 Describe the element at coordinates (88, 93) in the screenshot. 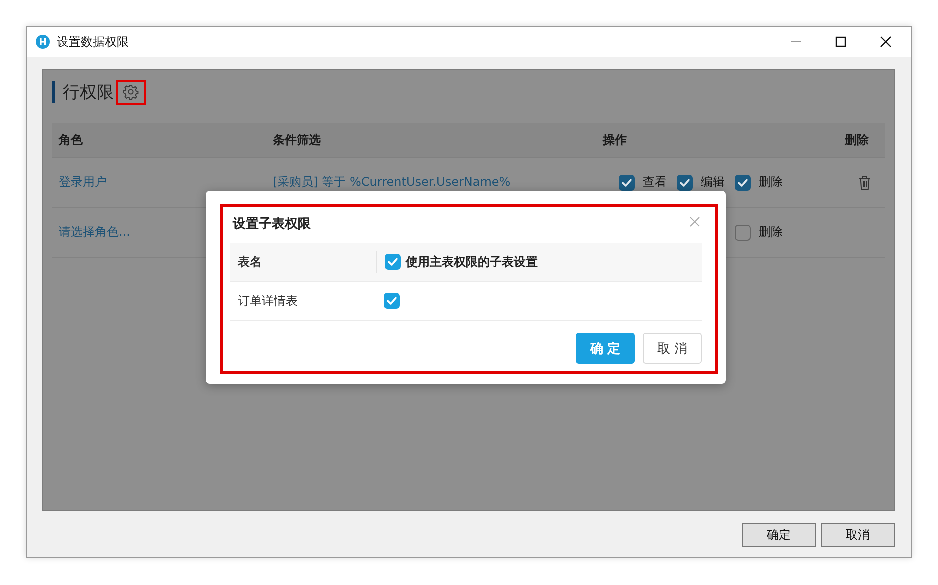

I see `section-title: 行权限` at that location.